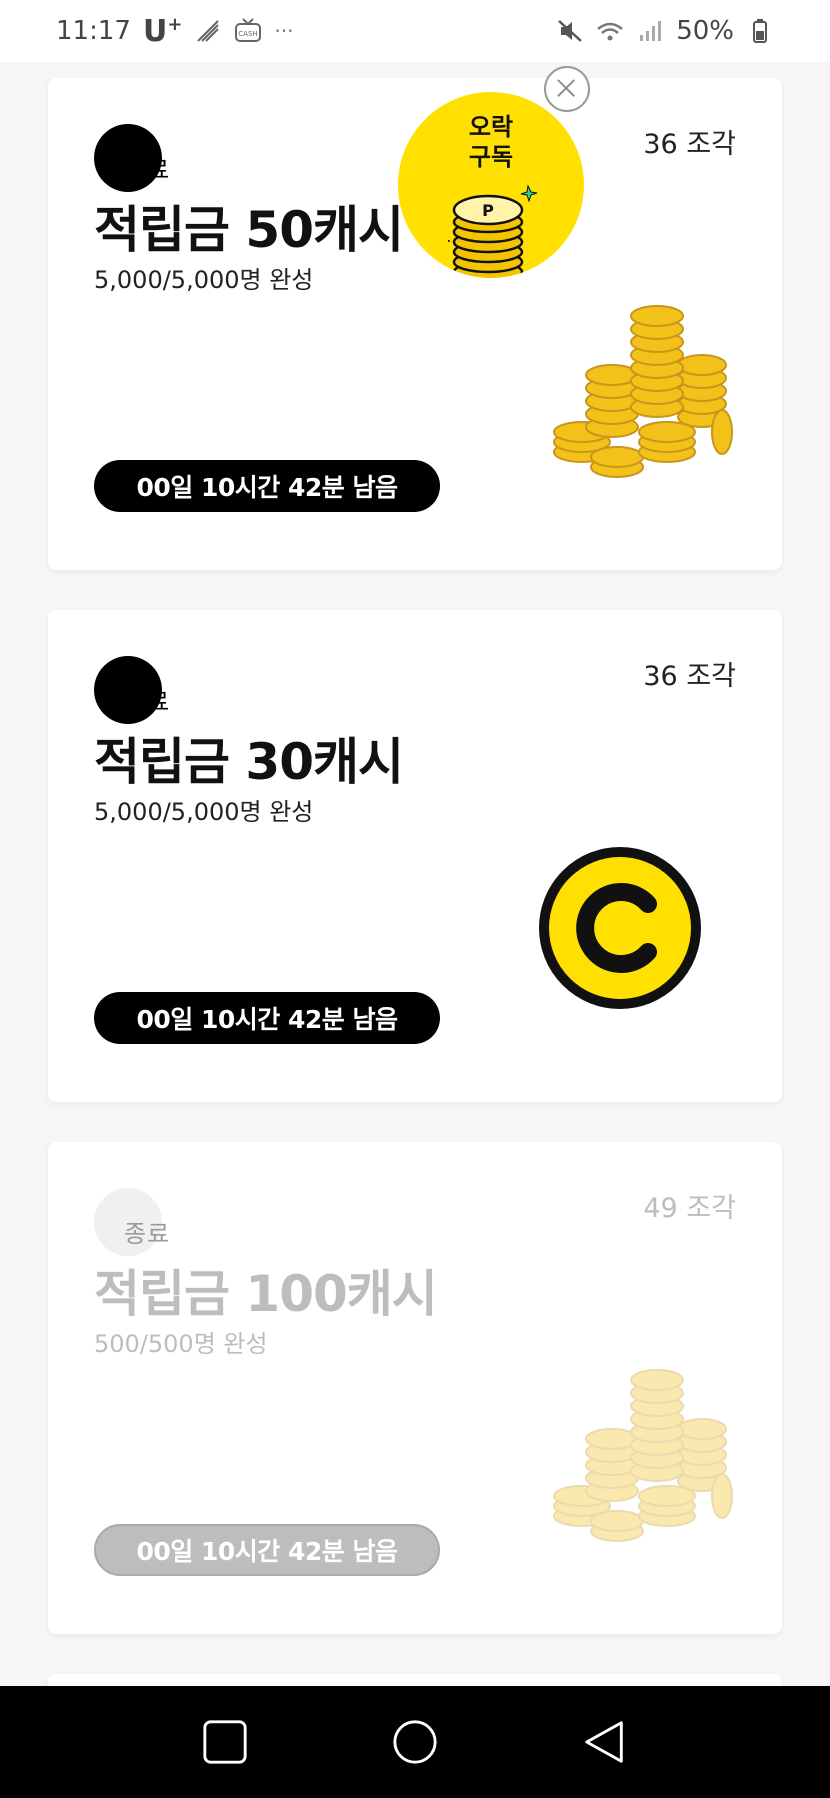 The image size is (830, 1798). What do you see at coordinates (620, 928) in the screenshot?
I see `cash-c-logo-icon` at bounding box center [620, 928].